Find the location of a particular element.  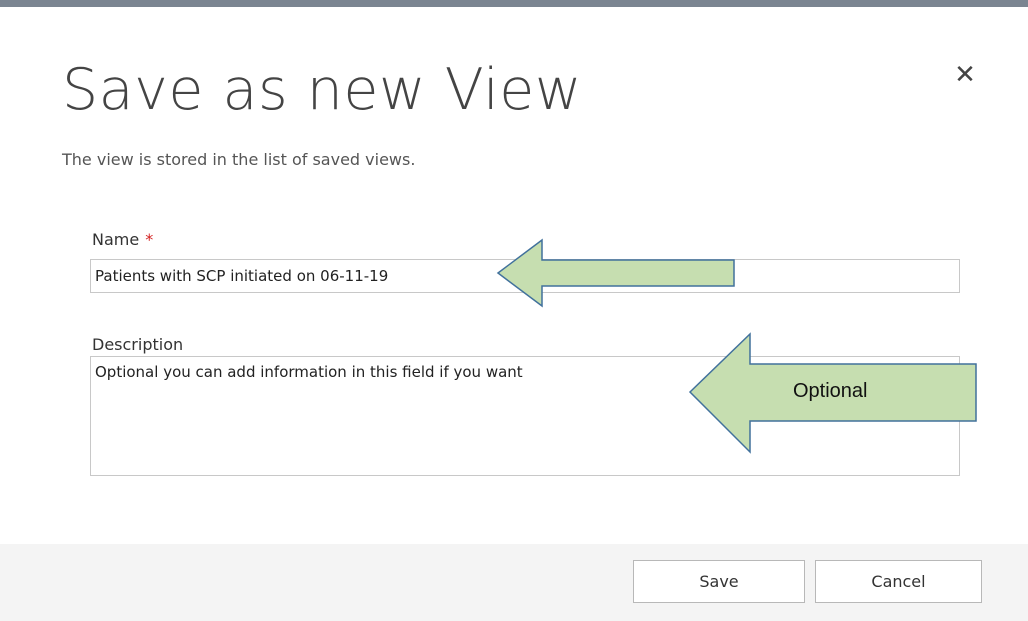

name-input is located at coordinates (525, 276).